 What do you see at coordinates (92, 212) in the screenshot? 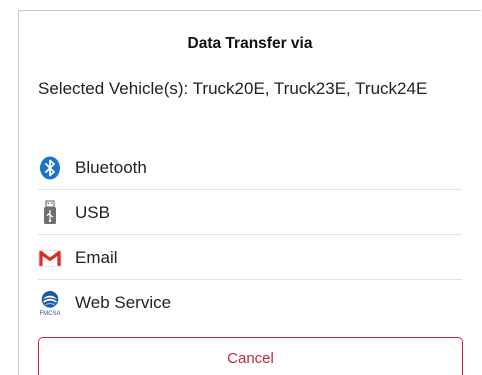
I see `option-usb-label: USB` at bounding box center [92, 212].